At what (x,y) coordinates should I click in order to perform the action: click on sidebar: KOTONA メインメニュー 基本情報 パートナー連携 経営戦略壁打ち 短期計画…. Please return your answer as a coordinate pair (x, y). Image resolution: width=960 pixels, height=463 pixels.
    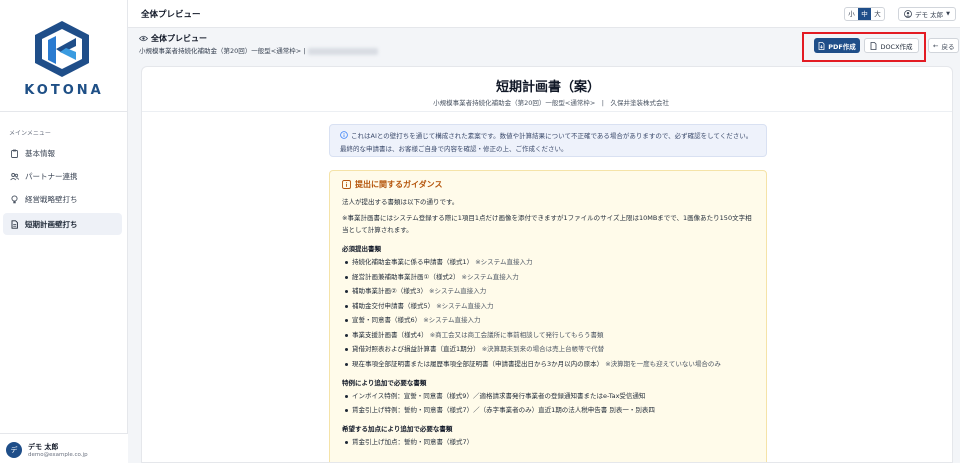
    Looking at the image, I should click on (64, 231).